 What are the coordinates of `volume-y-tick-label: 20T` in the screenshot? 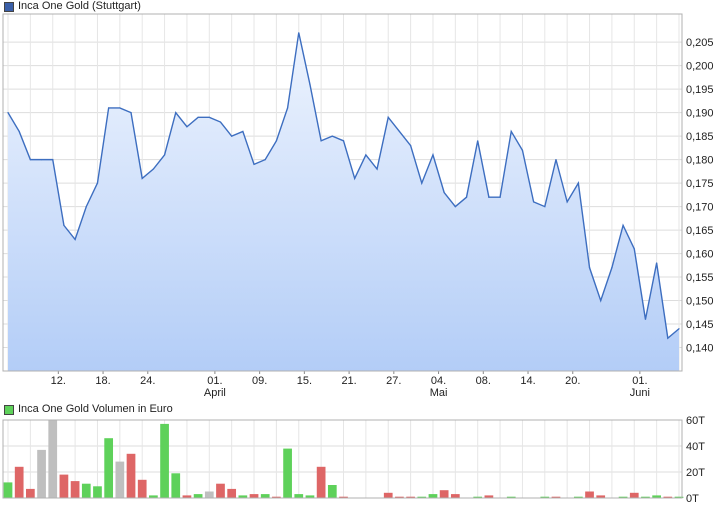 It's located at (695, 473).